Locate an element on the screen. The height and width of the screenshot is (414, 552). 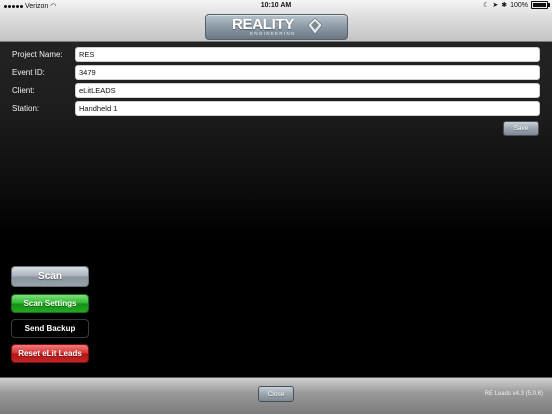
event-id-input is located at coordinates (307, 72).